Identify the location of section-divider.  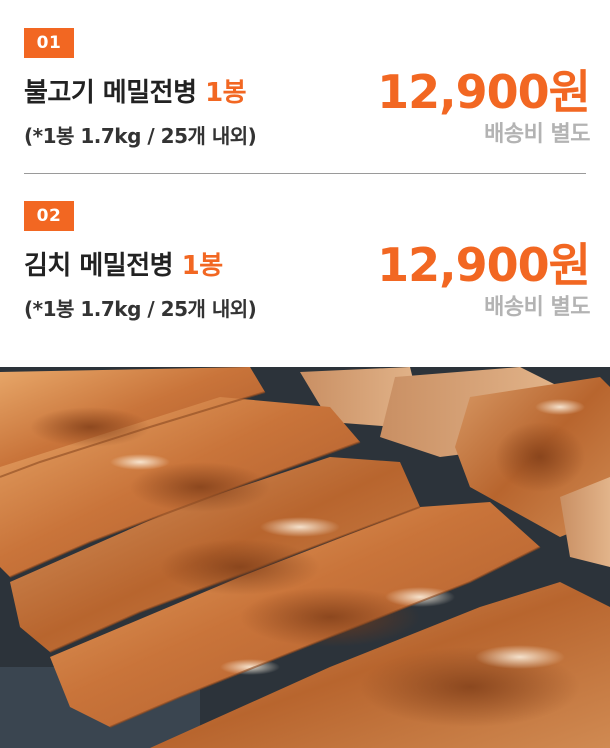
(305, 173).